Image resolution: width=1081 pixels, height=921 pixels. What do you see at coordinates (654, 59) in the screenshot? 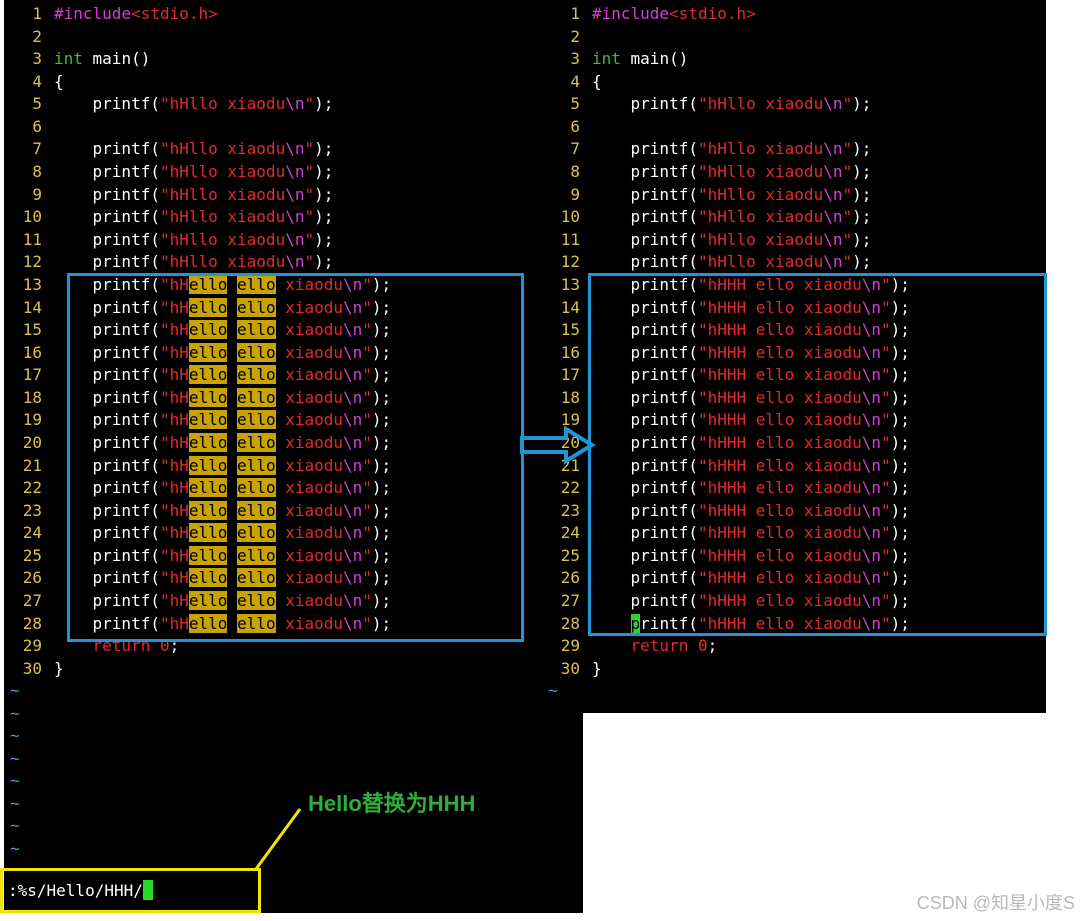
I see `code-token: main()` at bounding box center [654, 59].